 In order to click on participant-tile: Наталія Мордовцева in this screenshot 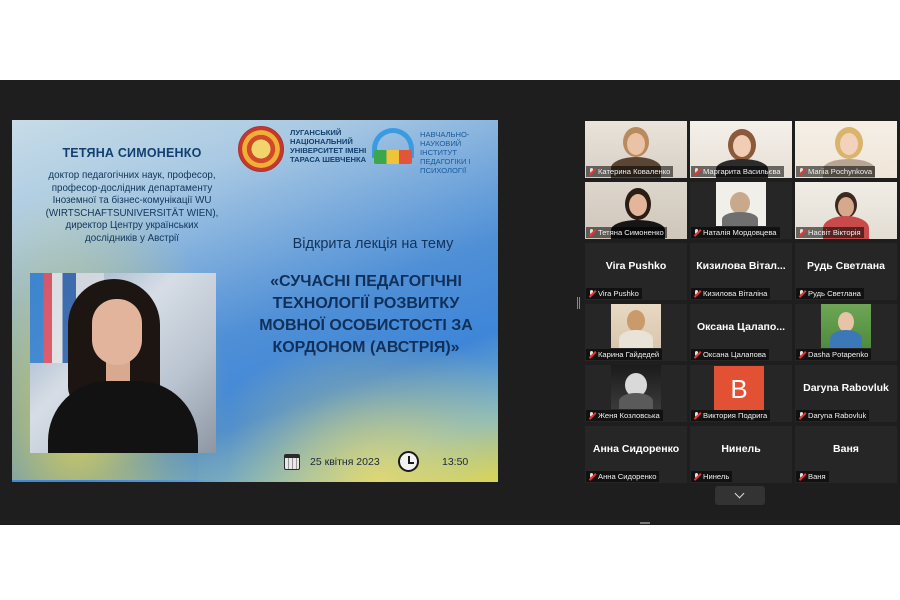, I will do `click(741, 210)`.